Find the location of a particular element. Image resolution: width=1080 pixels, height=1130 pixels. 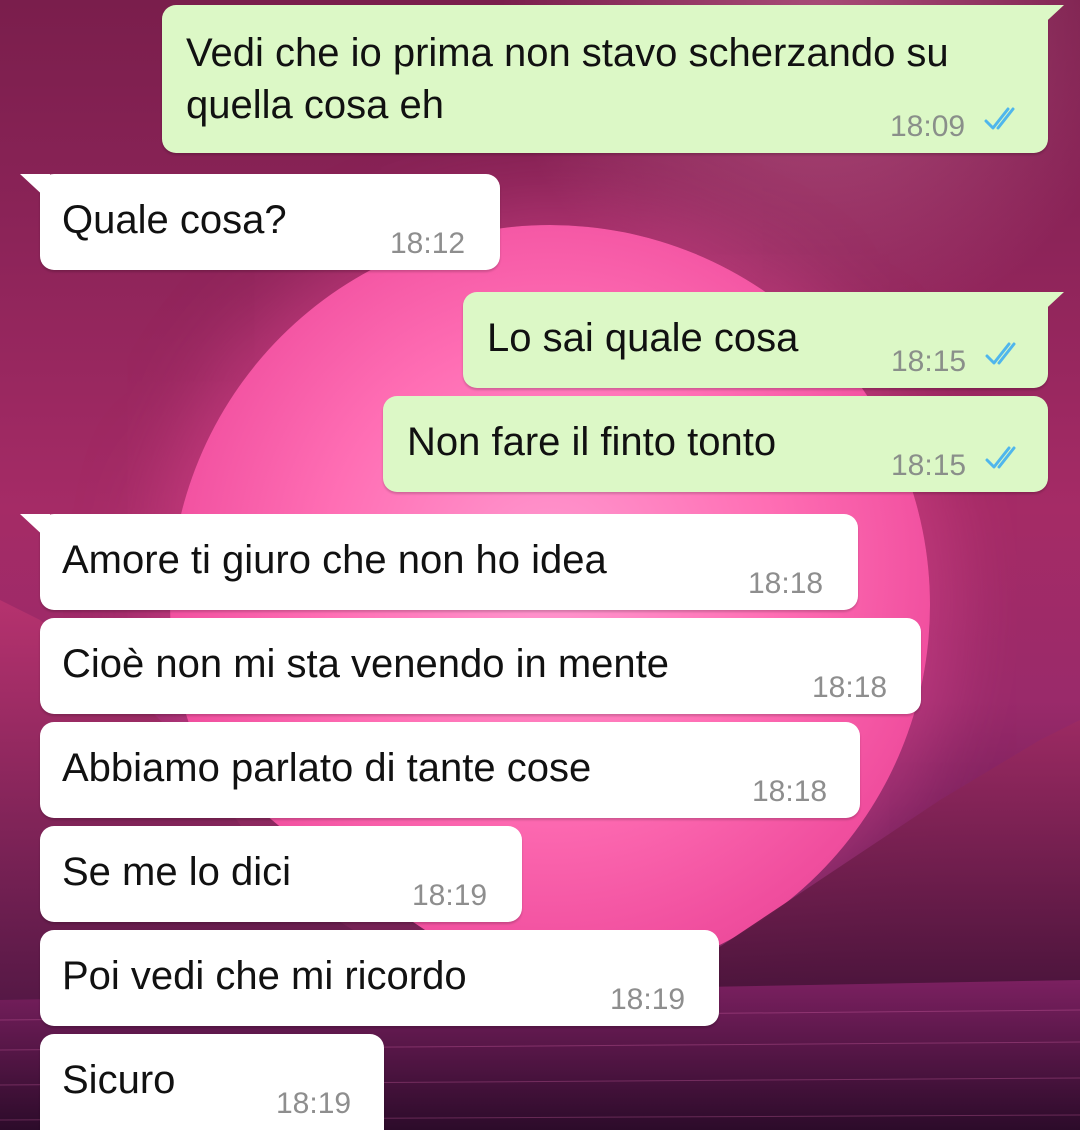

outgoing-message: Lo sai quale cosa 18:15 is located at coordinates (763, 340).